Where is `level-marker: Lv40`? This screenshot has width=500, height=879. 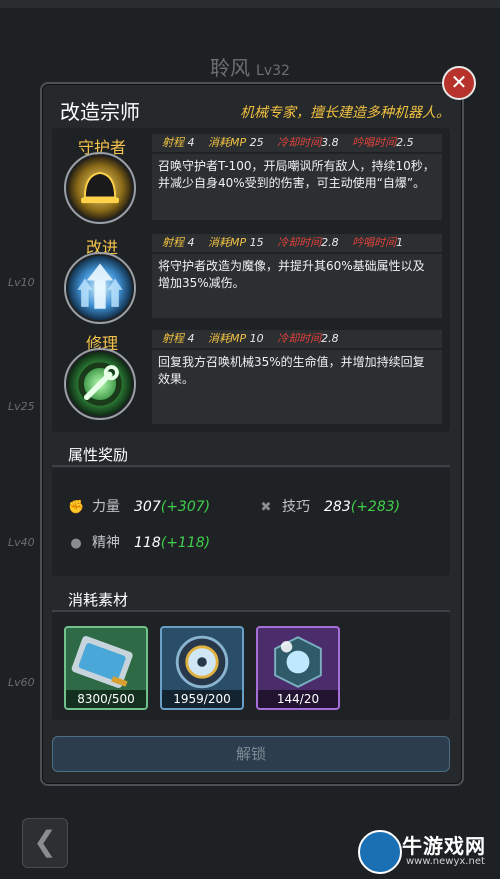 level-marker: Lv40 is located at coordinates (21, 542).